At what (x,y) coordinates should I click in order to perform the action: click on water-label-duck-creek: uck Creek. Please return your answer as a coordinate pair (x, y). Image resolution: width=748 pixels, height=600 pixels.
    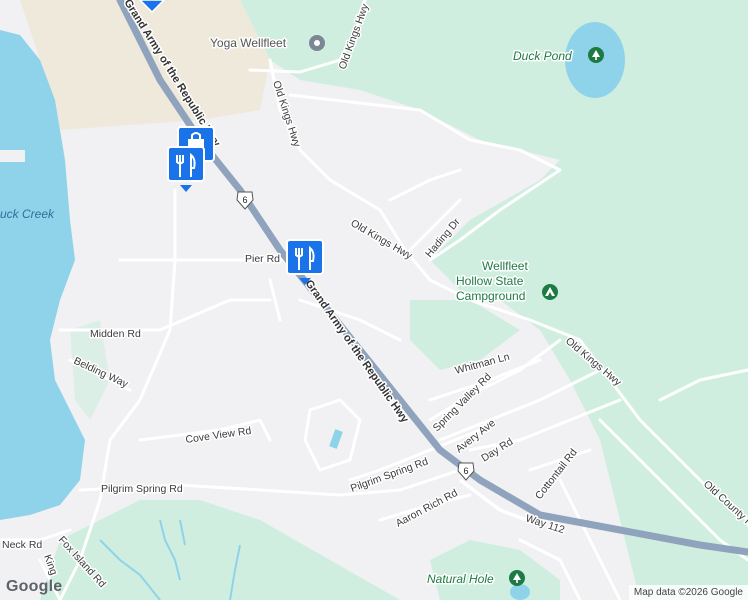
    Looking at the image, I should click on (27, 214).